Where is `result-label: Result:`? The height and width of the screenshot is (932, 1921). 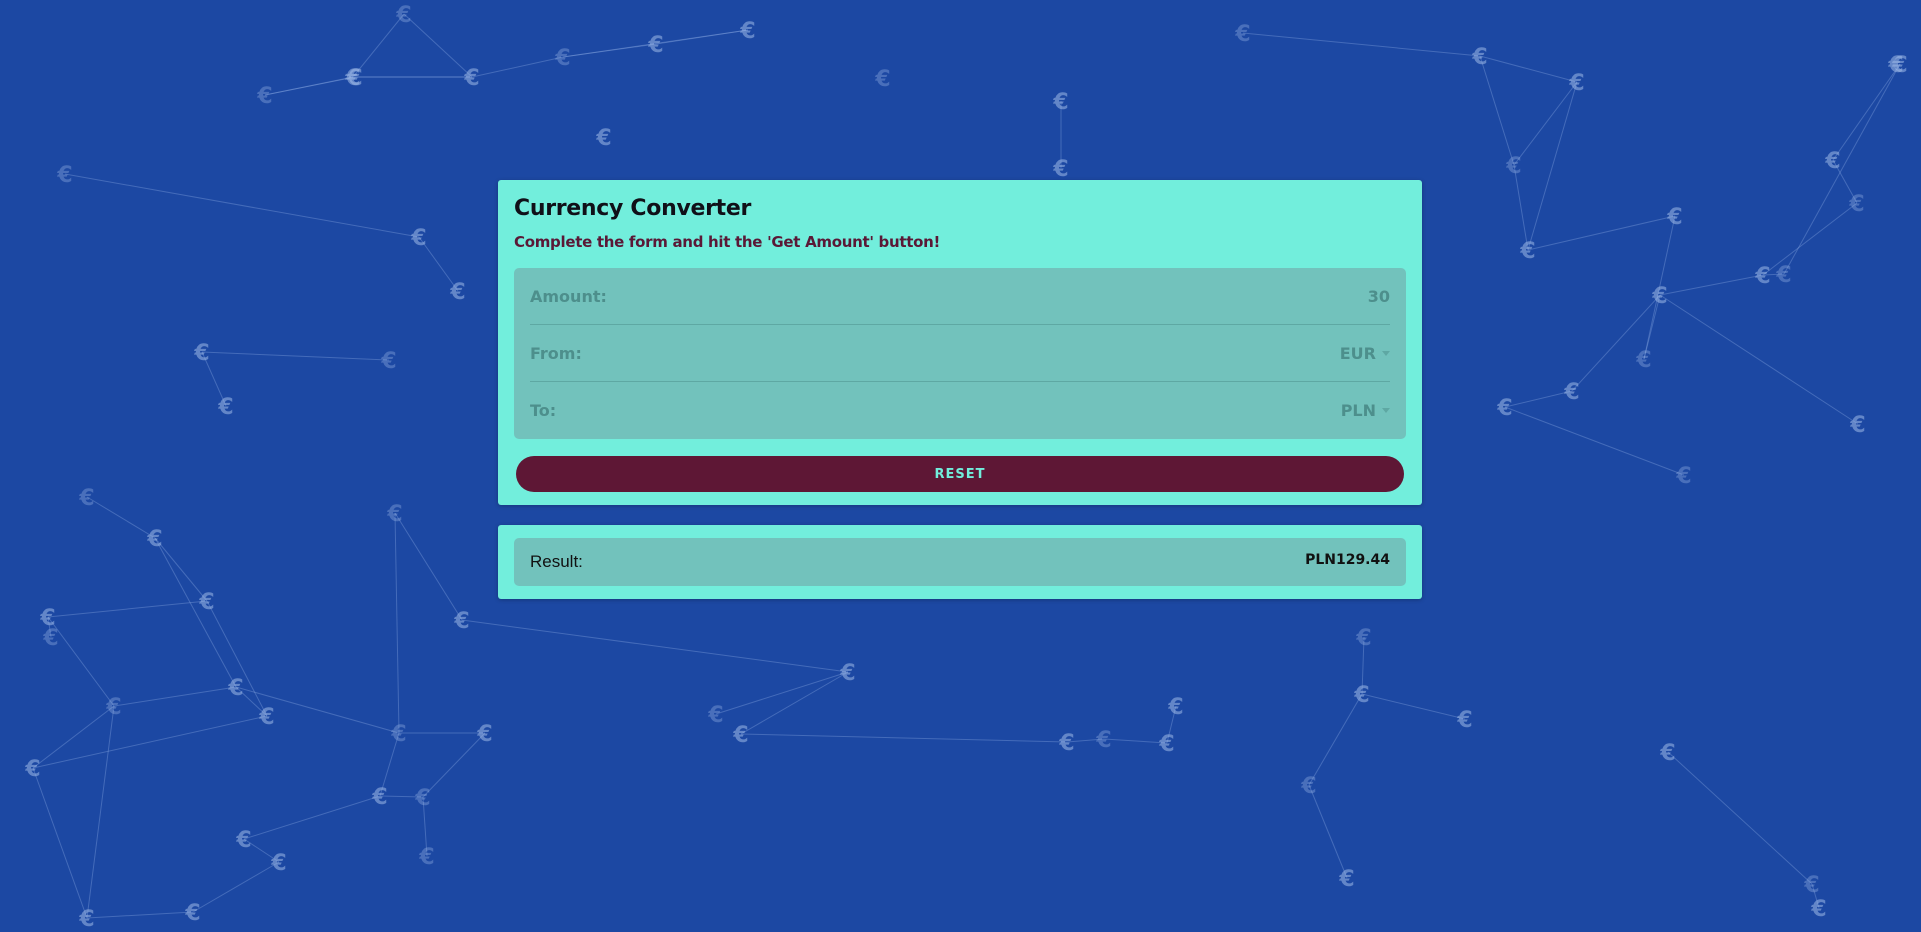
result-label: Result: is located at coordinates (556, 561).